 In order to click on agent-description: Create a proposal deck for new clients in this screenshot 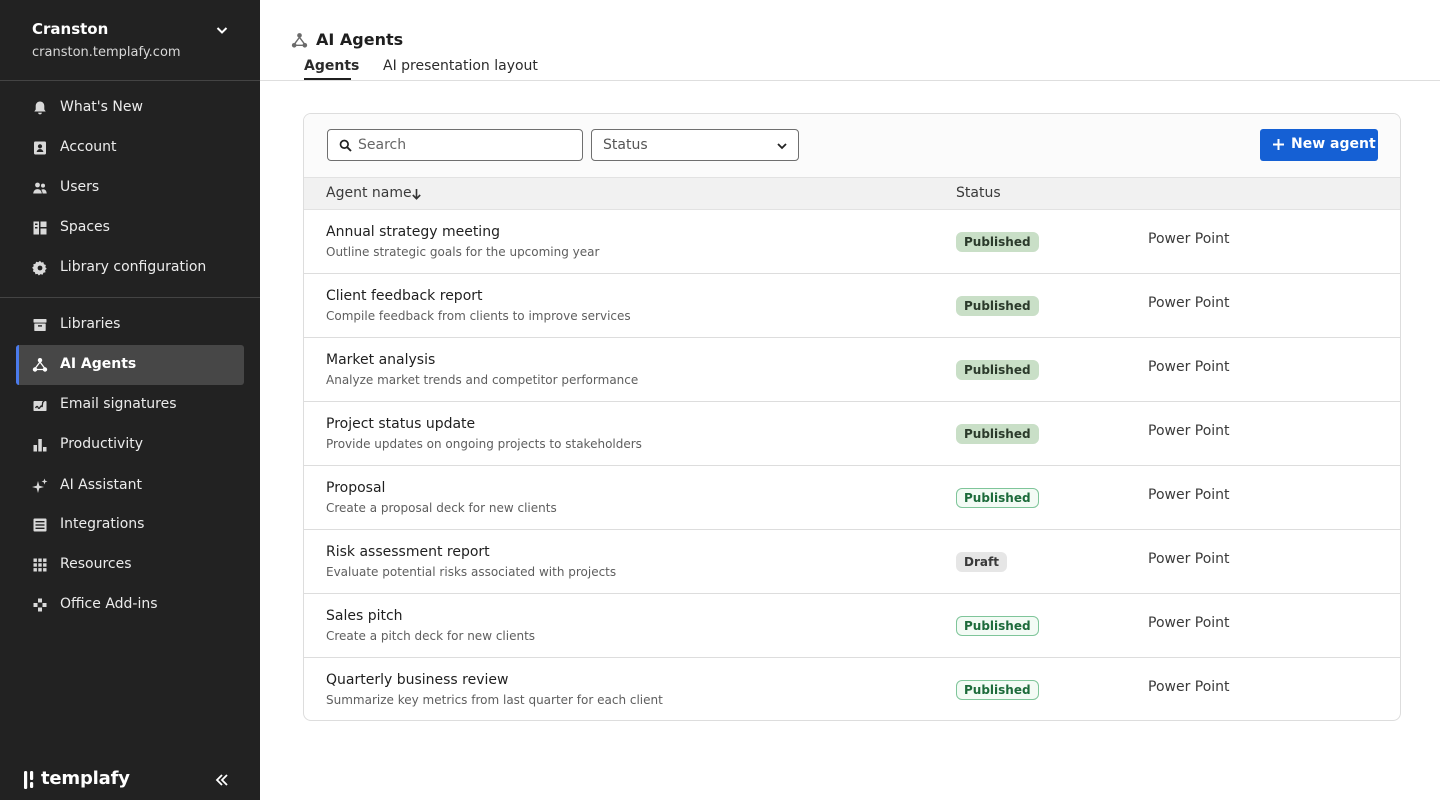, I will do `click(441, 508)`.